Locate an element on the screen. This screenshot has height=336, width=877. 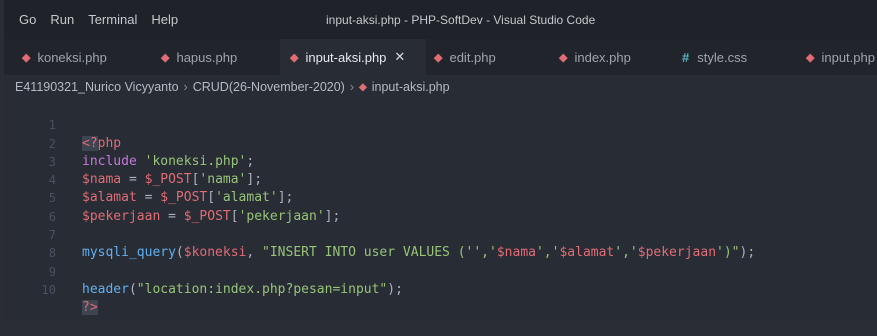
css-hash-icon: # is located at coordinates (686, 57).